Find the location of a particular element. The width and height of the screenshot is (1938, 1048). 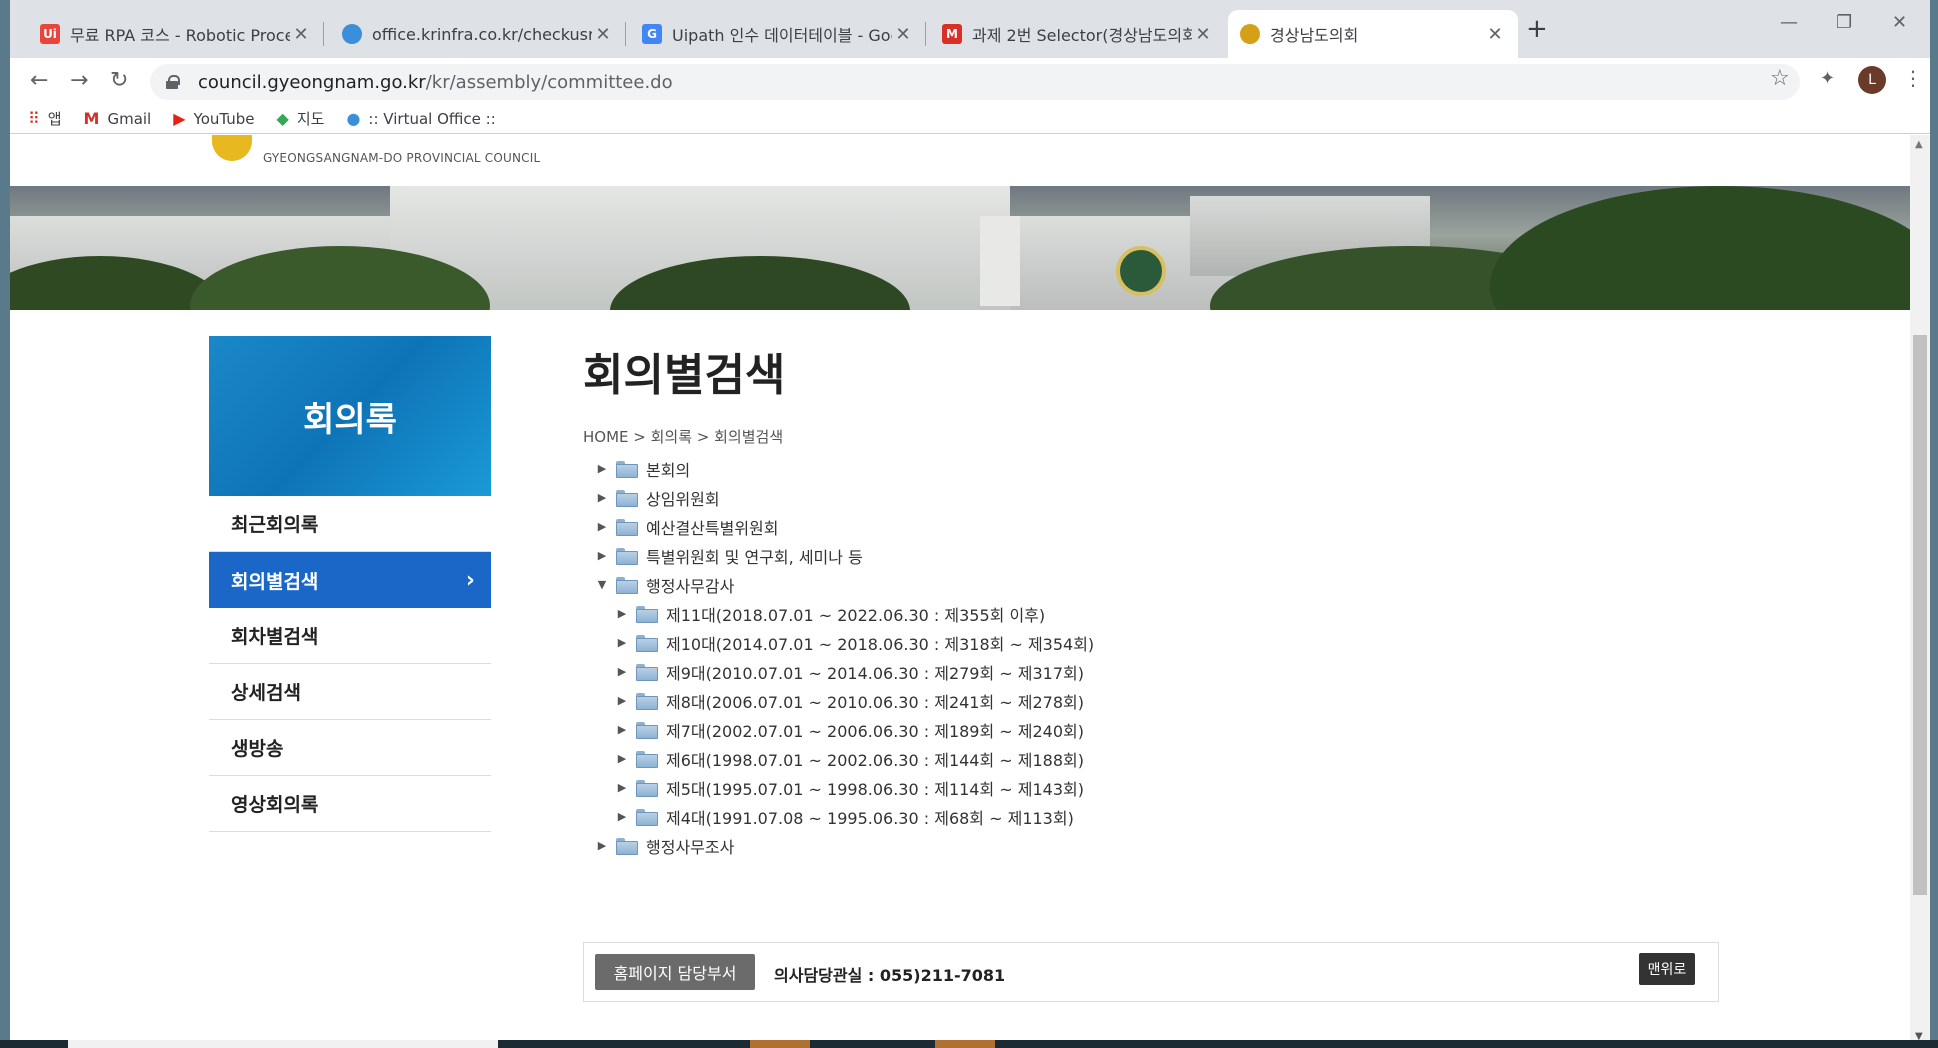

back-icon: ← is located at coordinates (39, 80).